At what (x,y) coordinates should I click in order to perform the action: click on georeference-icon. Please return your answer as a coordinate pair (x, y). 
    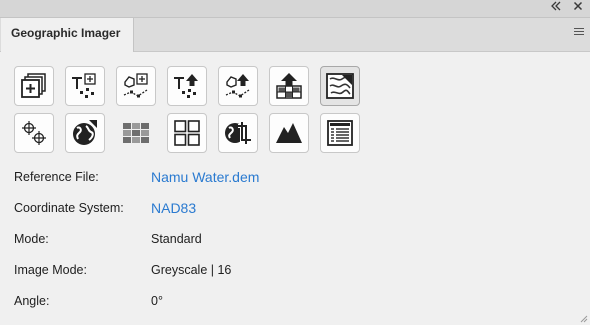
    Looking at the image, I should click on (84, 85).